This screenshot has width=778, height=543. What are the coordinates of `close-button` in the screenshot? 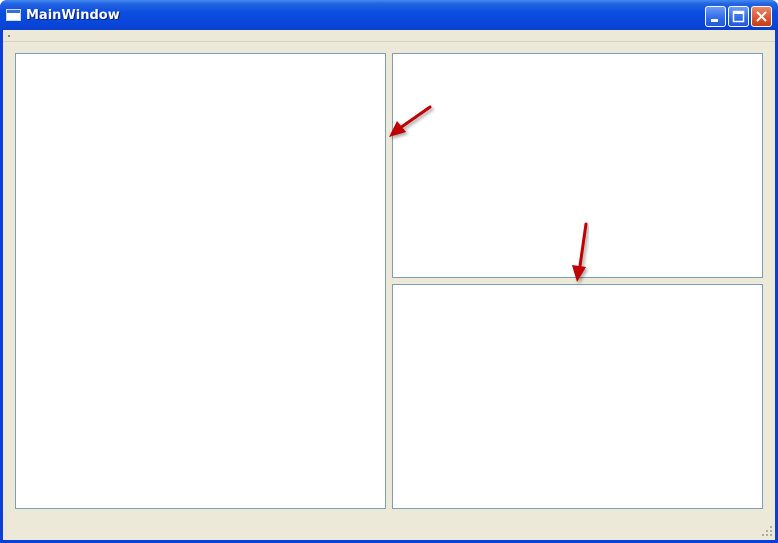 It's located at (761, 16).